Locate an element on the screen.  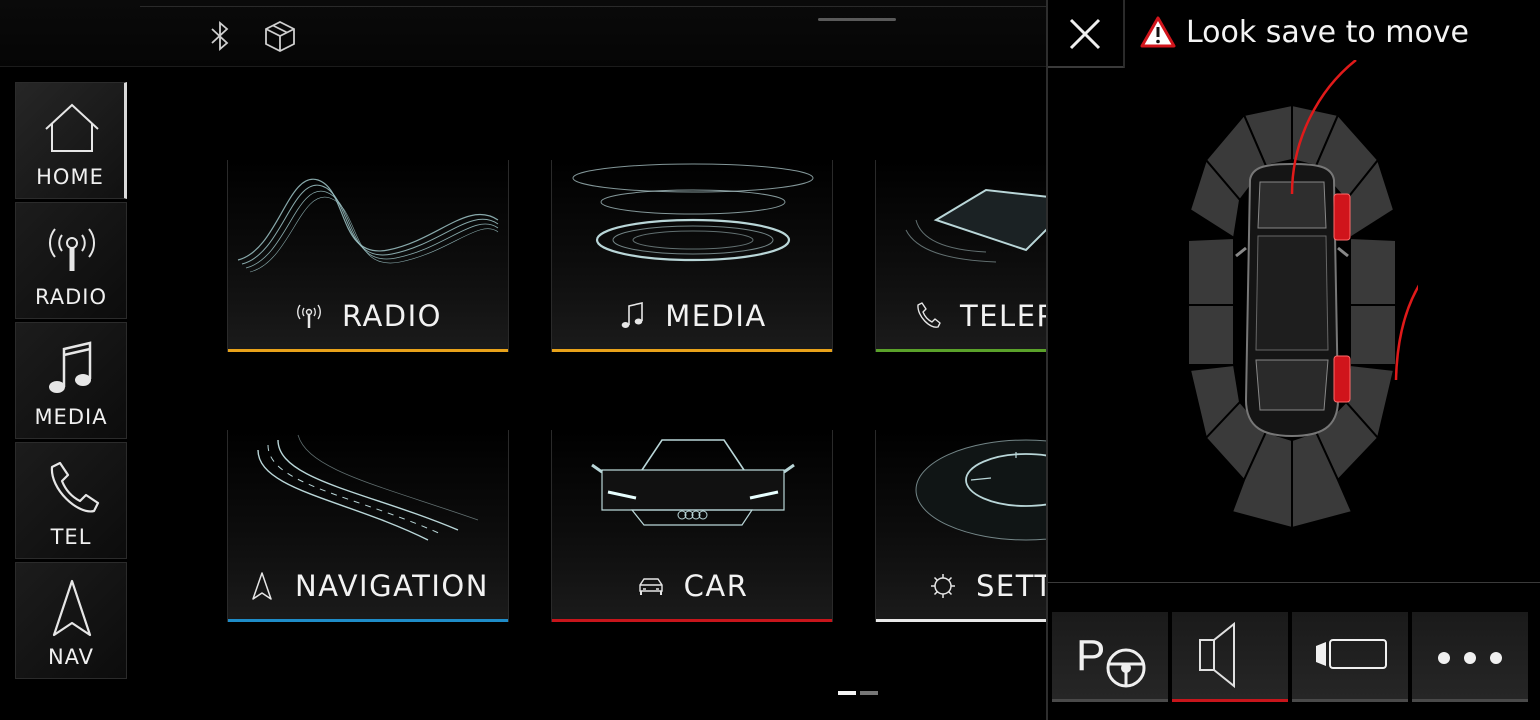
top-divider is located at coordinates (593, 6).